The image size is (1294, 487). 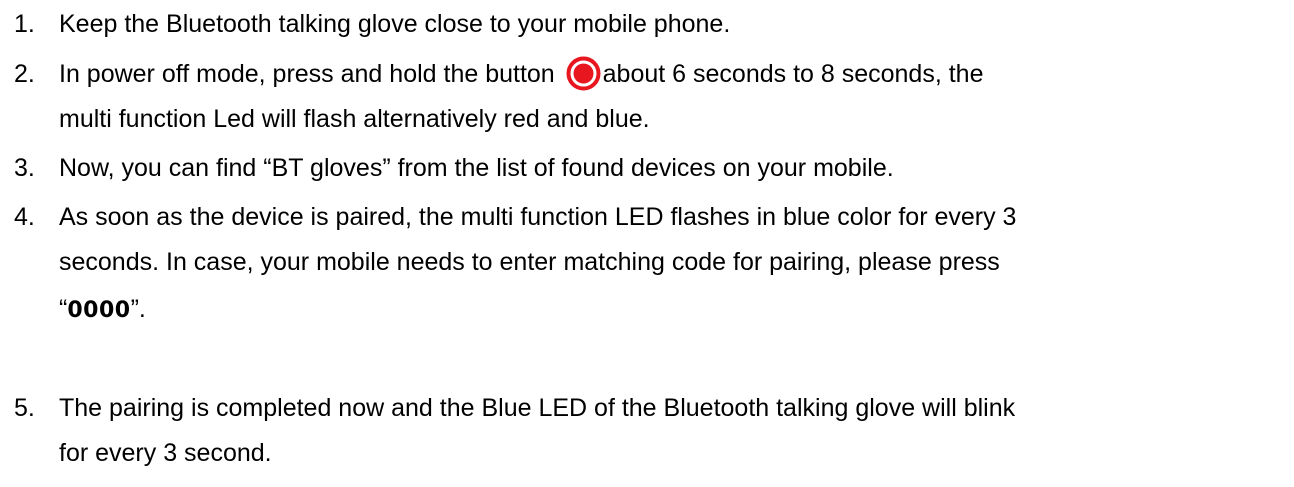 What do you see at coordinates (24, 217) in the screenshot?
I see `step-4-number: 4.` at bounding box center [24, 217].